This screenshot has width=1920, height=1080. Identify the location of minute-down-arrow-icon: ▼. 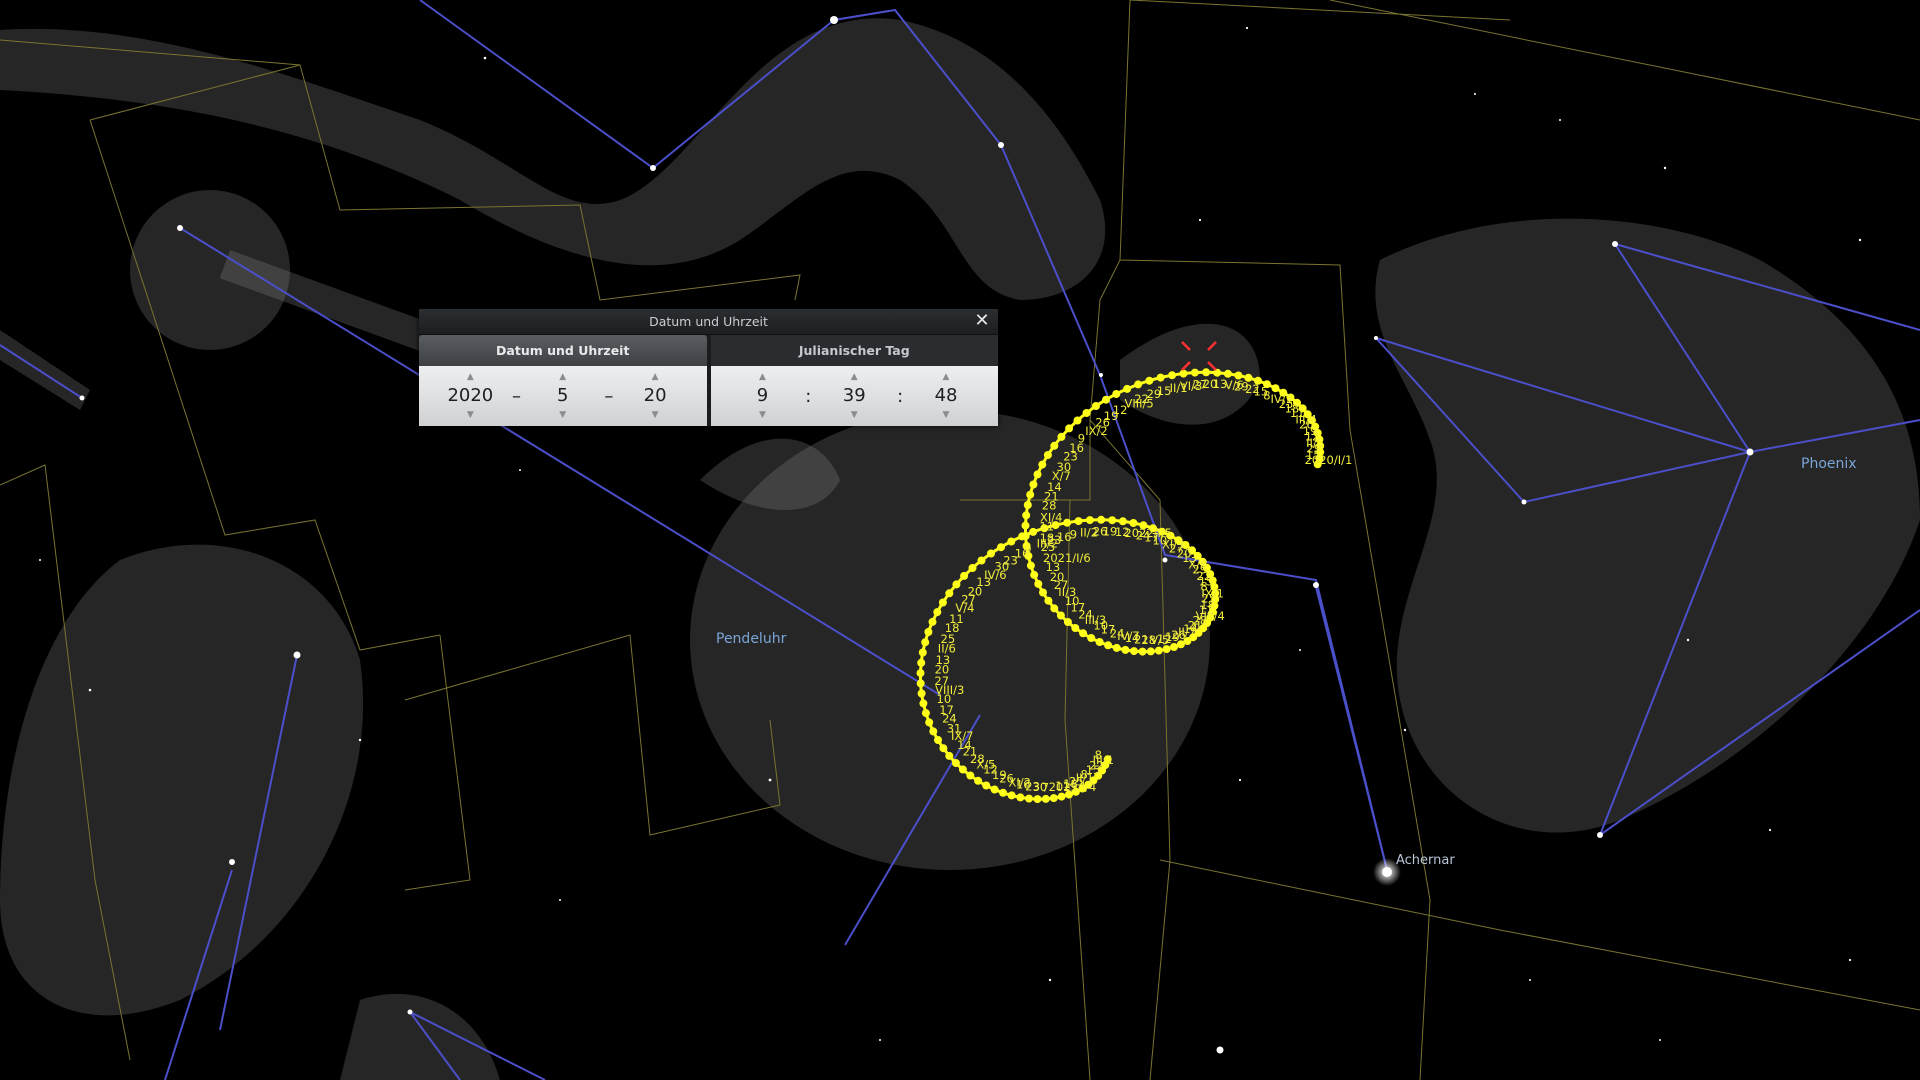
(854, 415).